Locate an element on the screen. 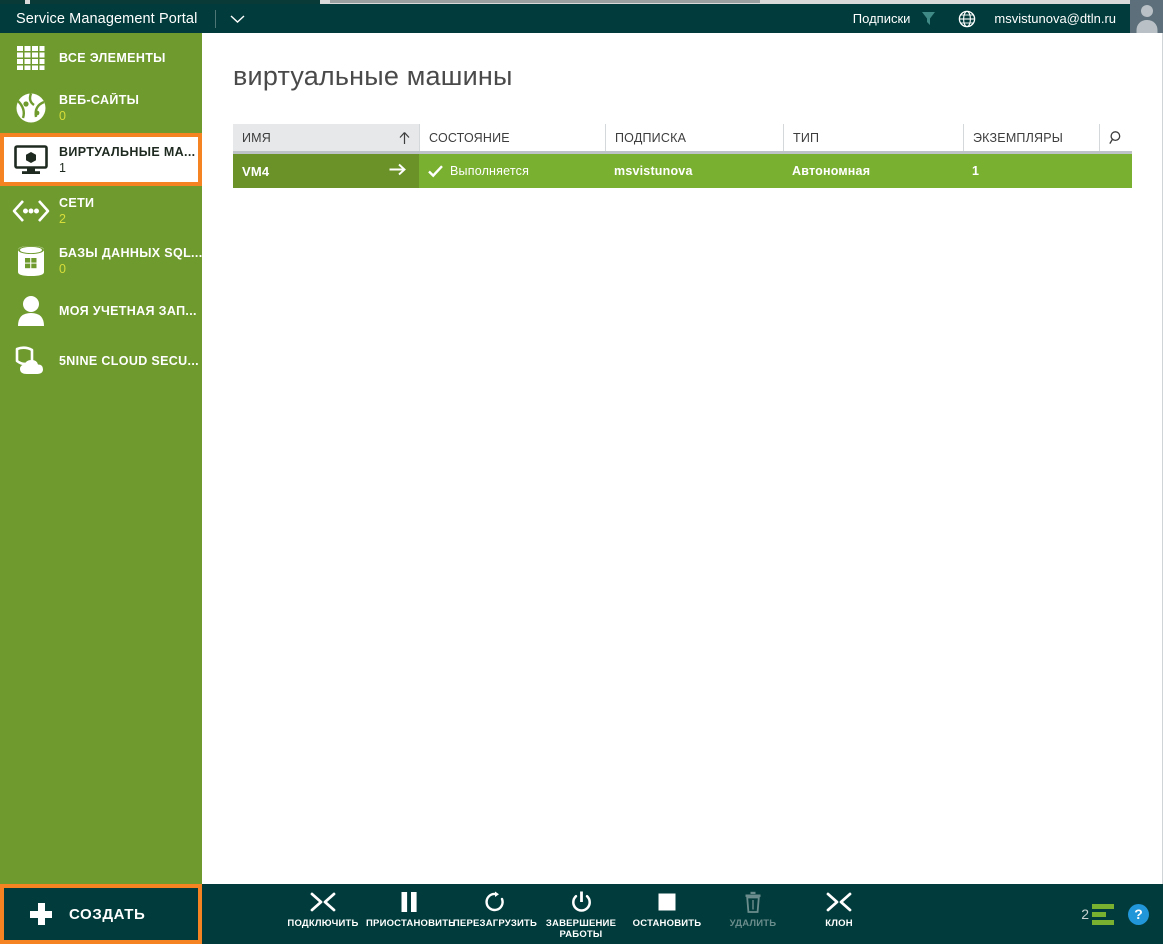 The width and height of the screenshot is (1163, 944). command-label: УДАЛИТЬ is located at coordinates (753, 923).